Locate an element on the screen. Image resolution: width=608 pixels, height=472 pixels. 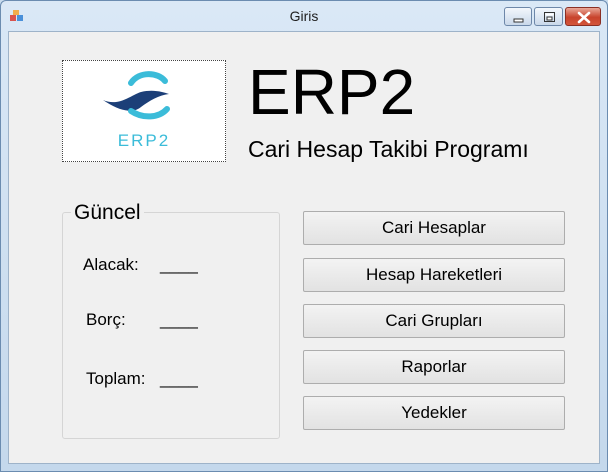
logo-icon is located at coordinates (136, 95).